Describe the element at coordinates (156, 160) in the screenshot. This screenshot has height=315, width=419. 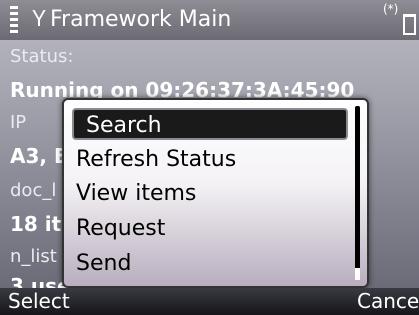
I see `menu-item-refresh-status: Refresh Status` at that location.